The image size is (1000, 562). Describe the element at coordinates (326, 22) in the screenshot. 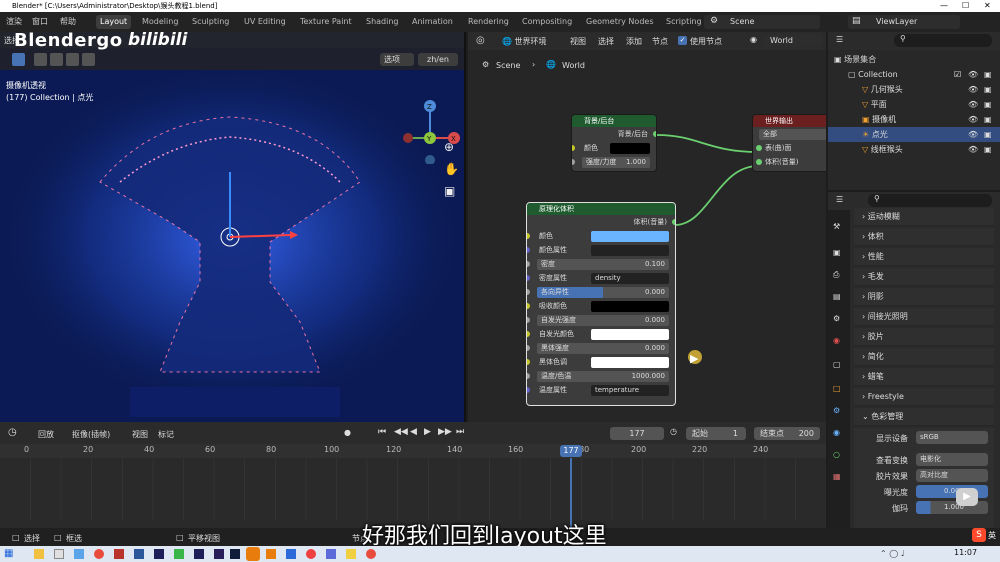

I see `workspace-tab-texture-paint: Texture Paint` at that location.